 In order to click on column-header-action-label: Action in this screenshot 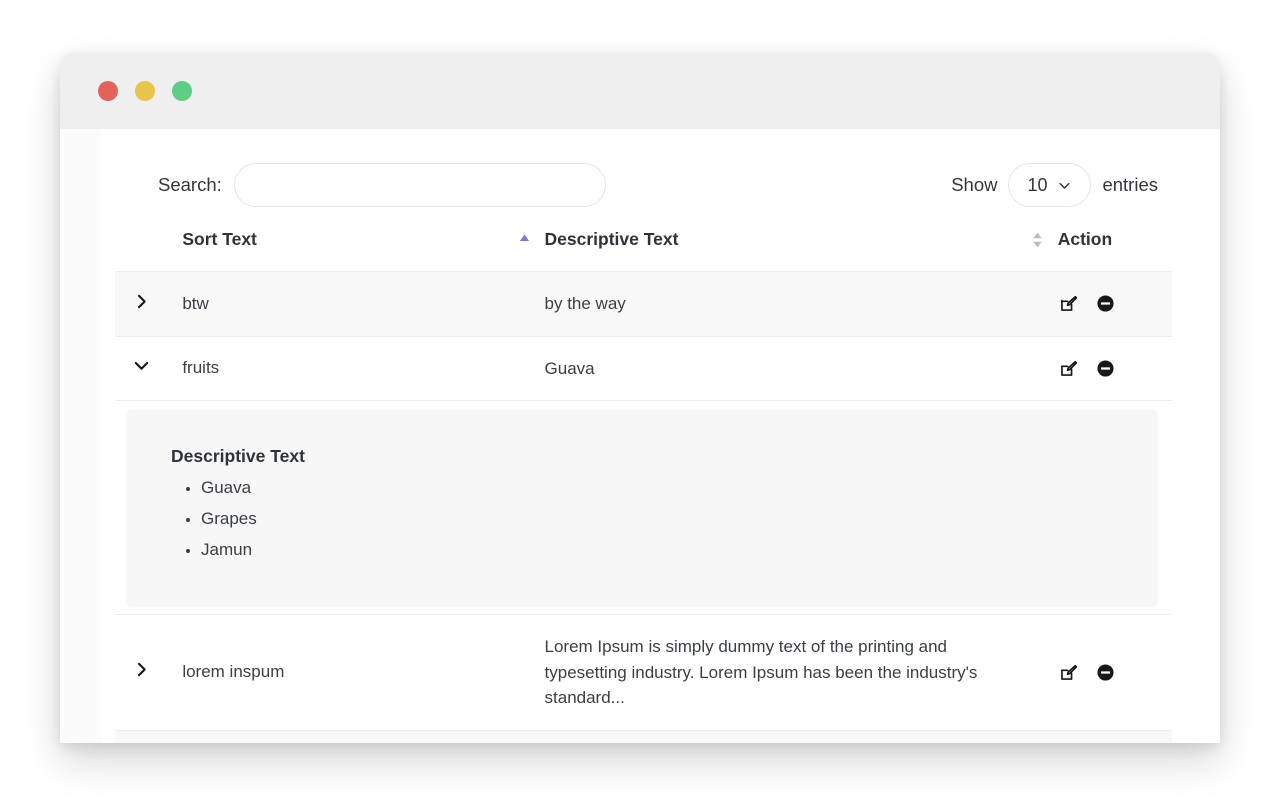, I will do `click(1085, 239)`.